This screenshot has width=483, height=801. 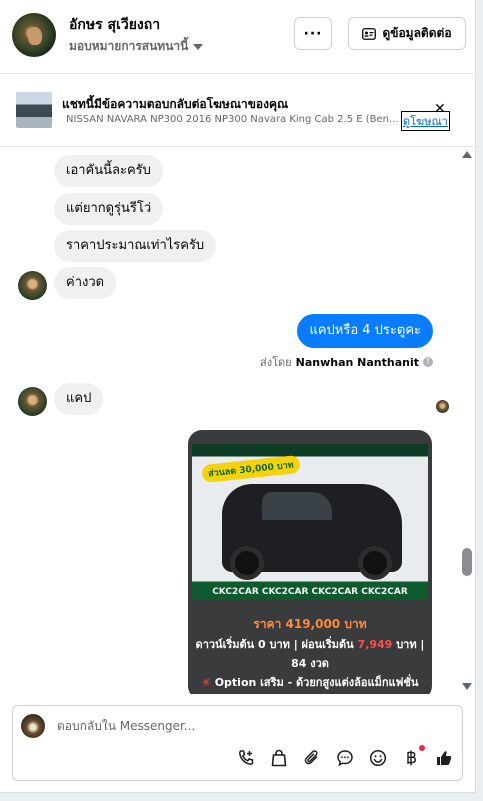 What do you see at coordinates (34, 110) in the screenshot?
I see `ad-thumbnail` at bounding box center [34, 110].